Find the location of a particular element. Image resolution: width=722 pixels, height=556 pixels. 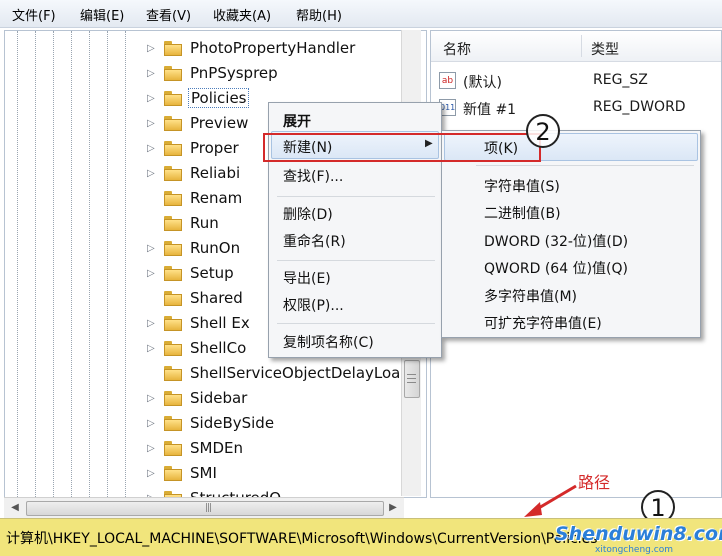

tree-horizontal-scrollbar: ◀ ||| ▶ is located at coordinates (204, 507).